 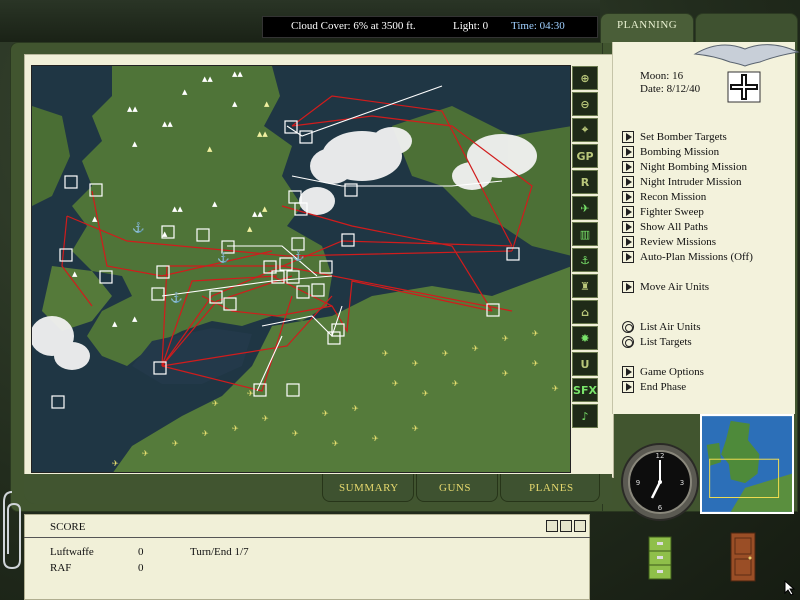 I want to click on tab-planning: PLANNING, so click(x=647, y=28).